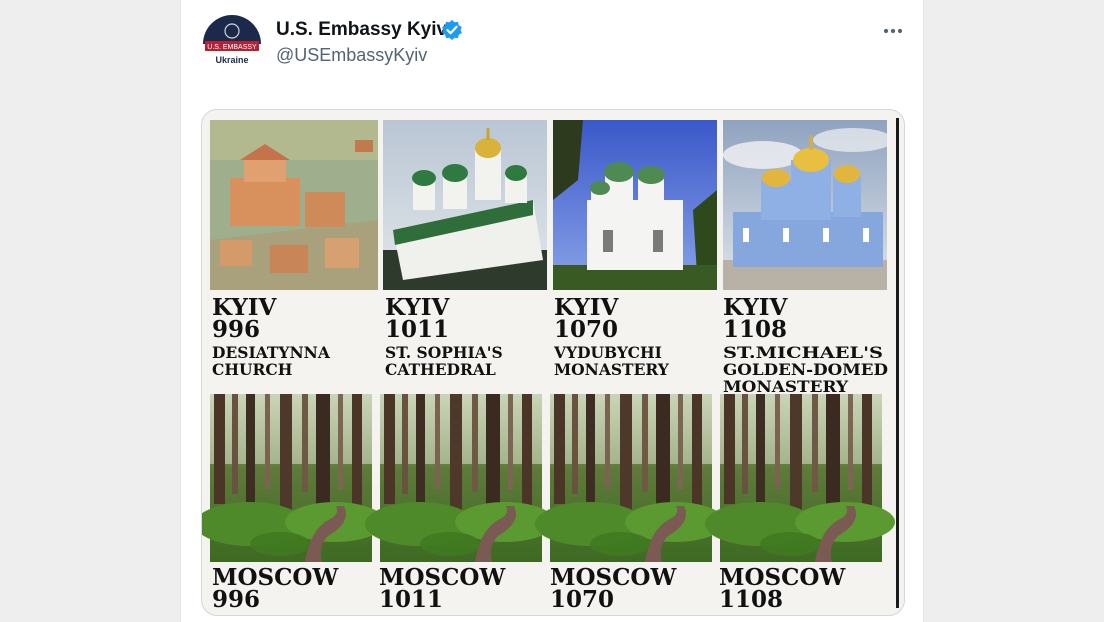  What do you see at coordinates (465, 205) in the screenshot?
I see `photo-st-sophias-cathedral` at bounding box center [465, 205].